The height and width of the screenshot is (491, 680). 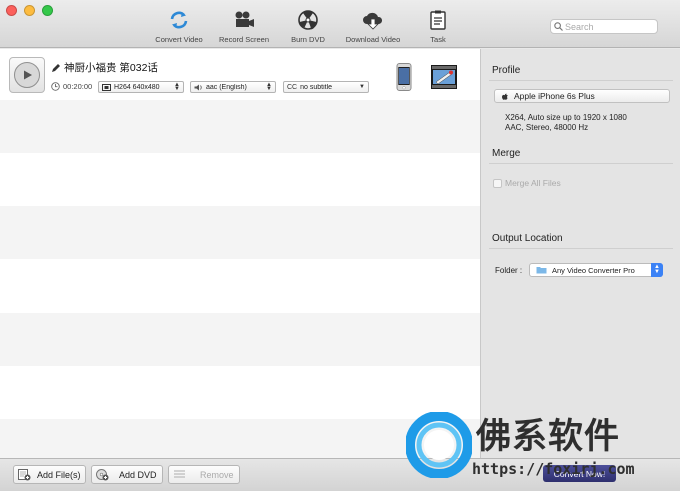 I want to click on dropdown-arrow-icon: ▼, so click(x=362, y=87).